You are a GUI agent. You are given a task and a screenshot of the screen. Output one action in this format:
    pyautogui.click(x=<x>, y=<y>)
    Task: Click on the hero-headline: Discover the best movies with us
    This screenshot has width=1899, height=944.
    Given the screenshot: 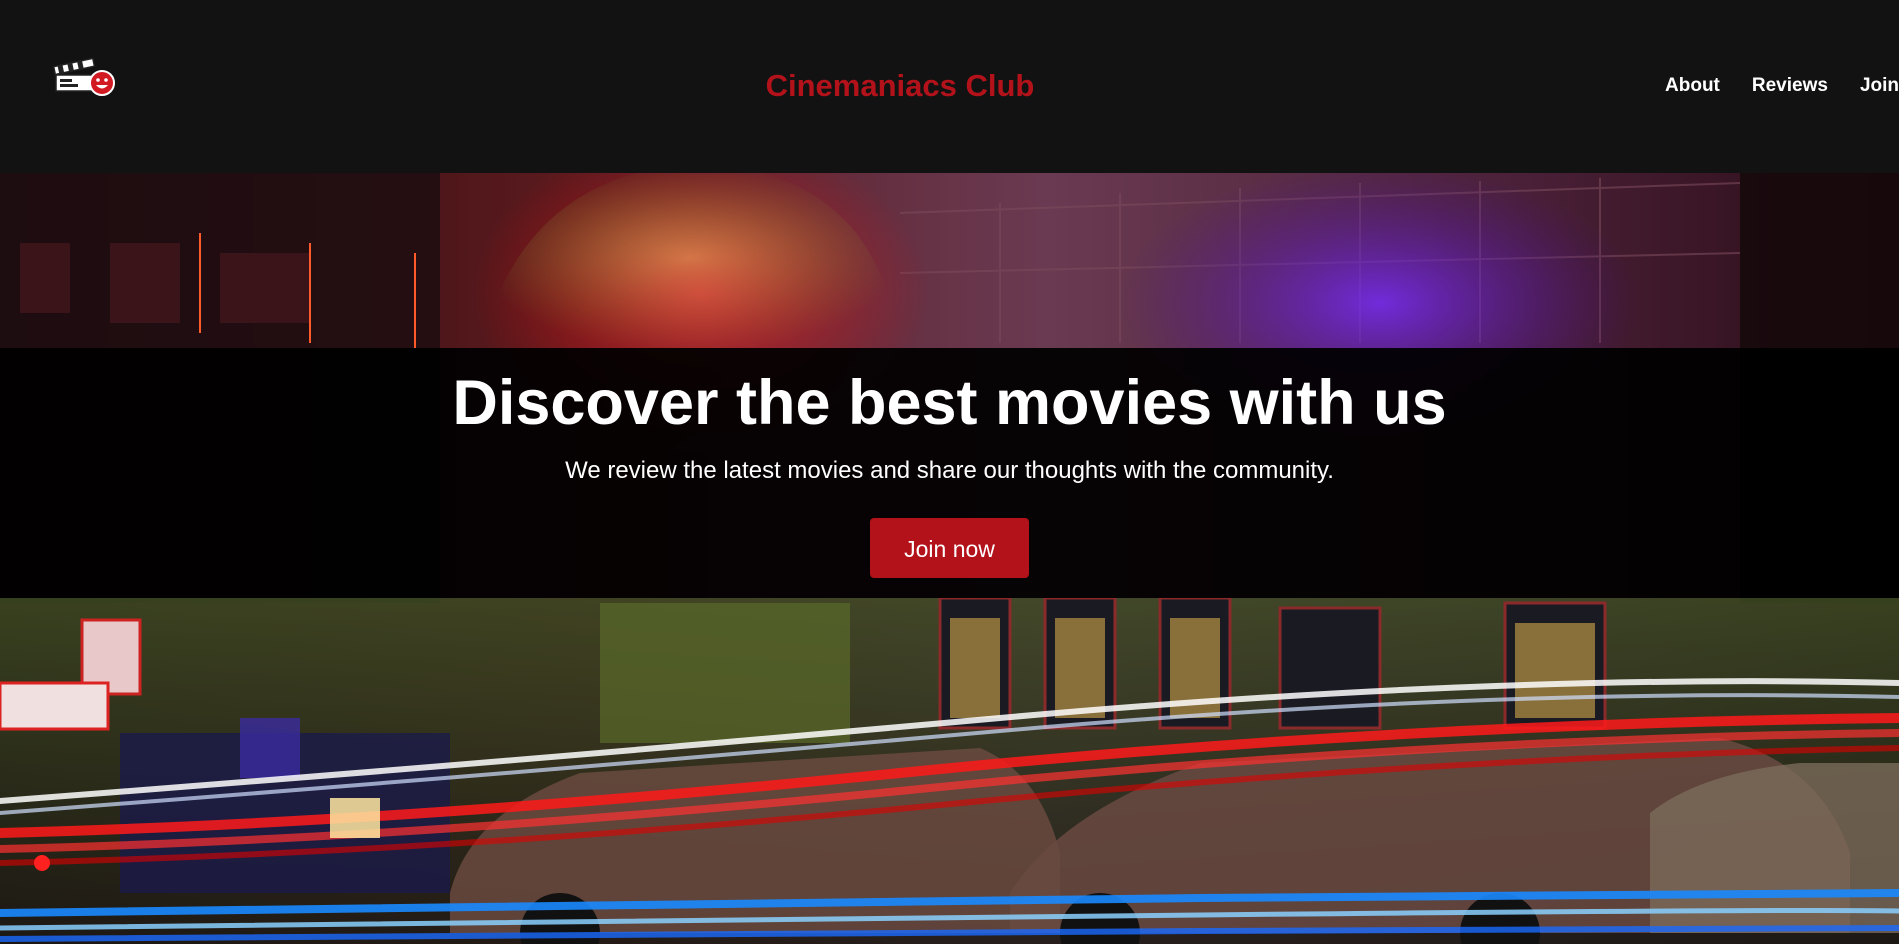 What is the action you would take?
    pyautogui.click(x=949, y=403)
    